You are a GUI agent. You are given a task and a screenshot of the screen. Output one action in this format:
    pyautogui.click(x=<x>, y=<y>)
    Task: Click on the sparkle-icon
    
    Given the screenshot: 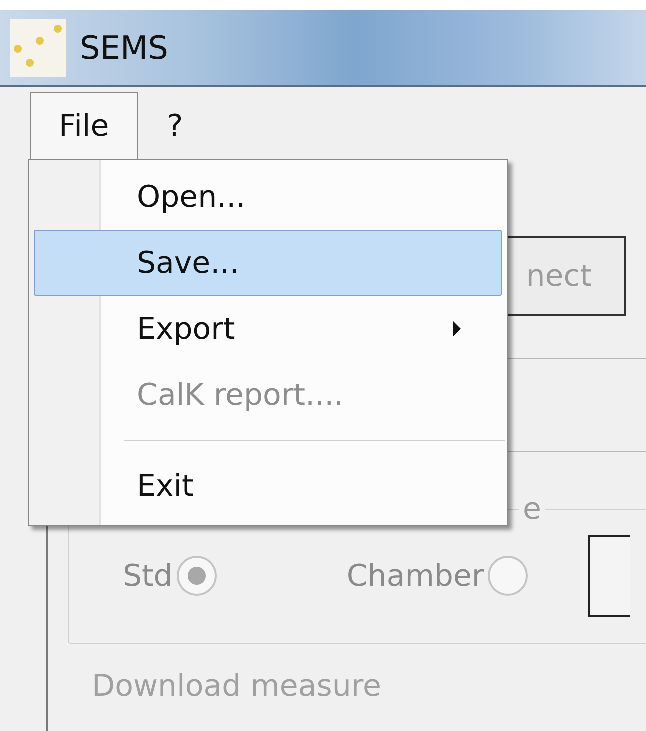 What is the action you would take?
    pyautogui.click(x=38, y=47)
    